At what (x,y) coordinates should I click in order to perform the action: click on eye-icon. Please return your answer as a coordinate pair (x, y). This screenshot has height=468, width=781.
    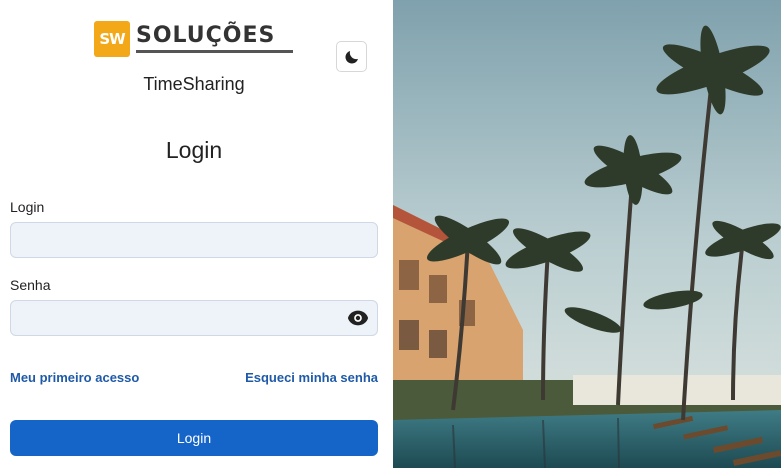
    Looking at the image, I should click on (358, 318).